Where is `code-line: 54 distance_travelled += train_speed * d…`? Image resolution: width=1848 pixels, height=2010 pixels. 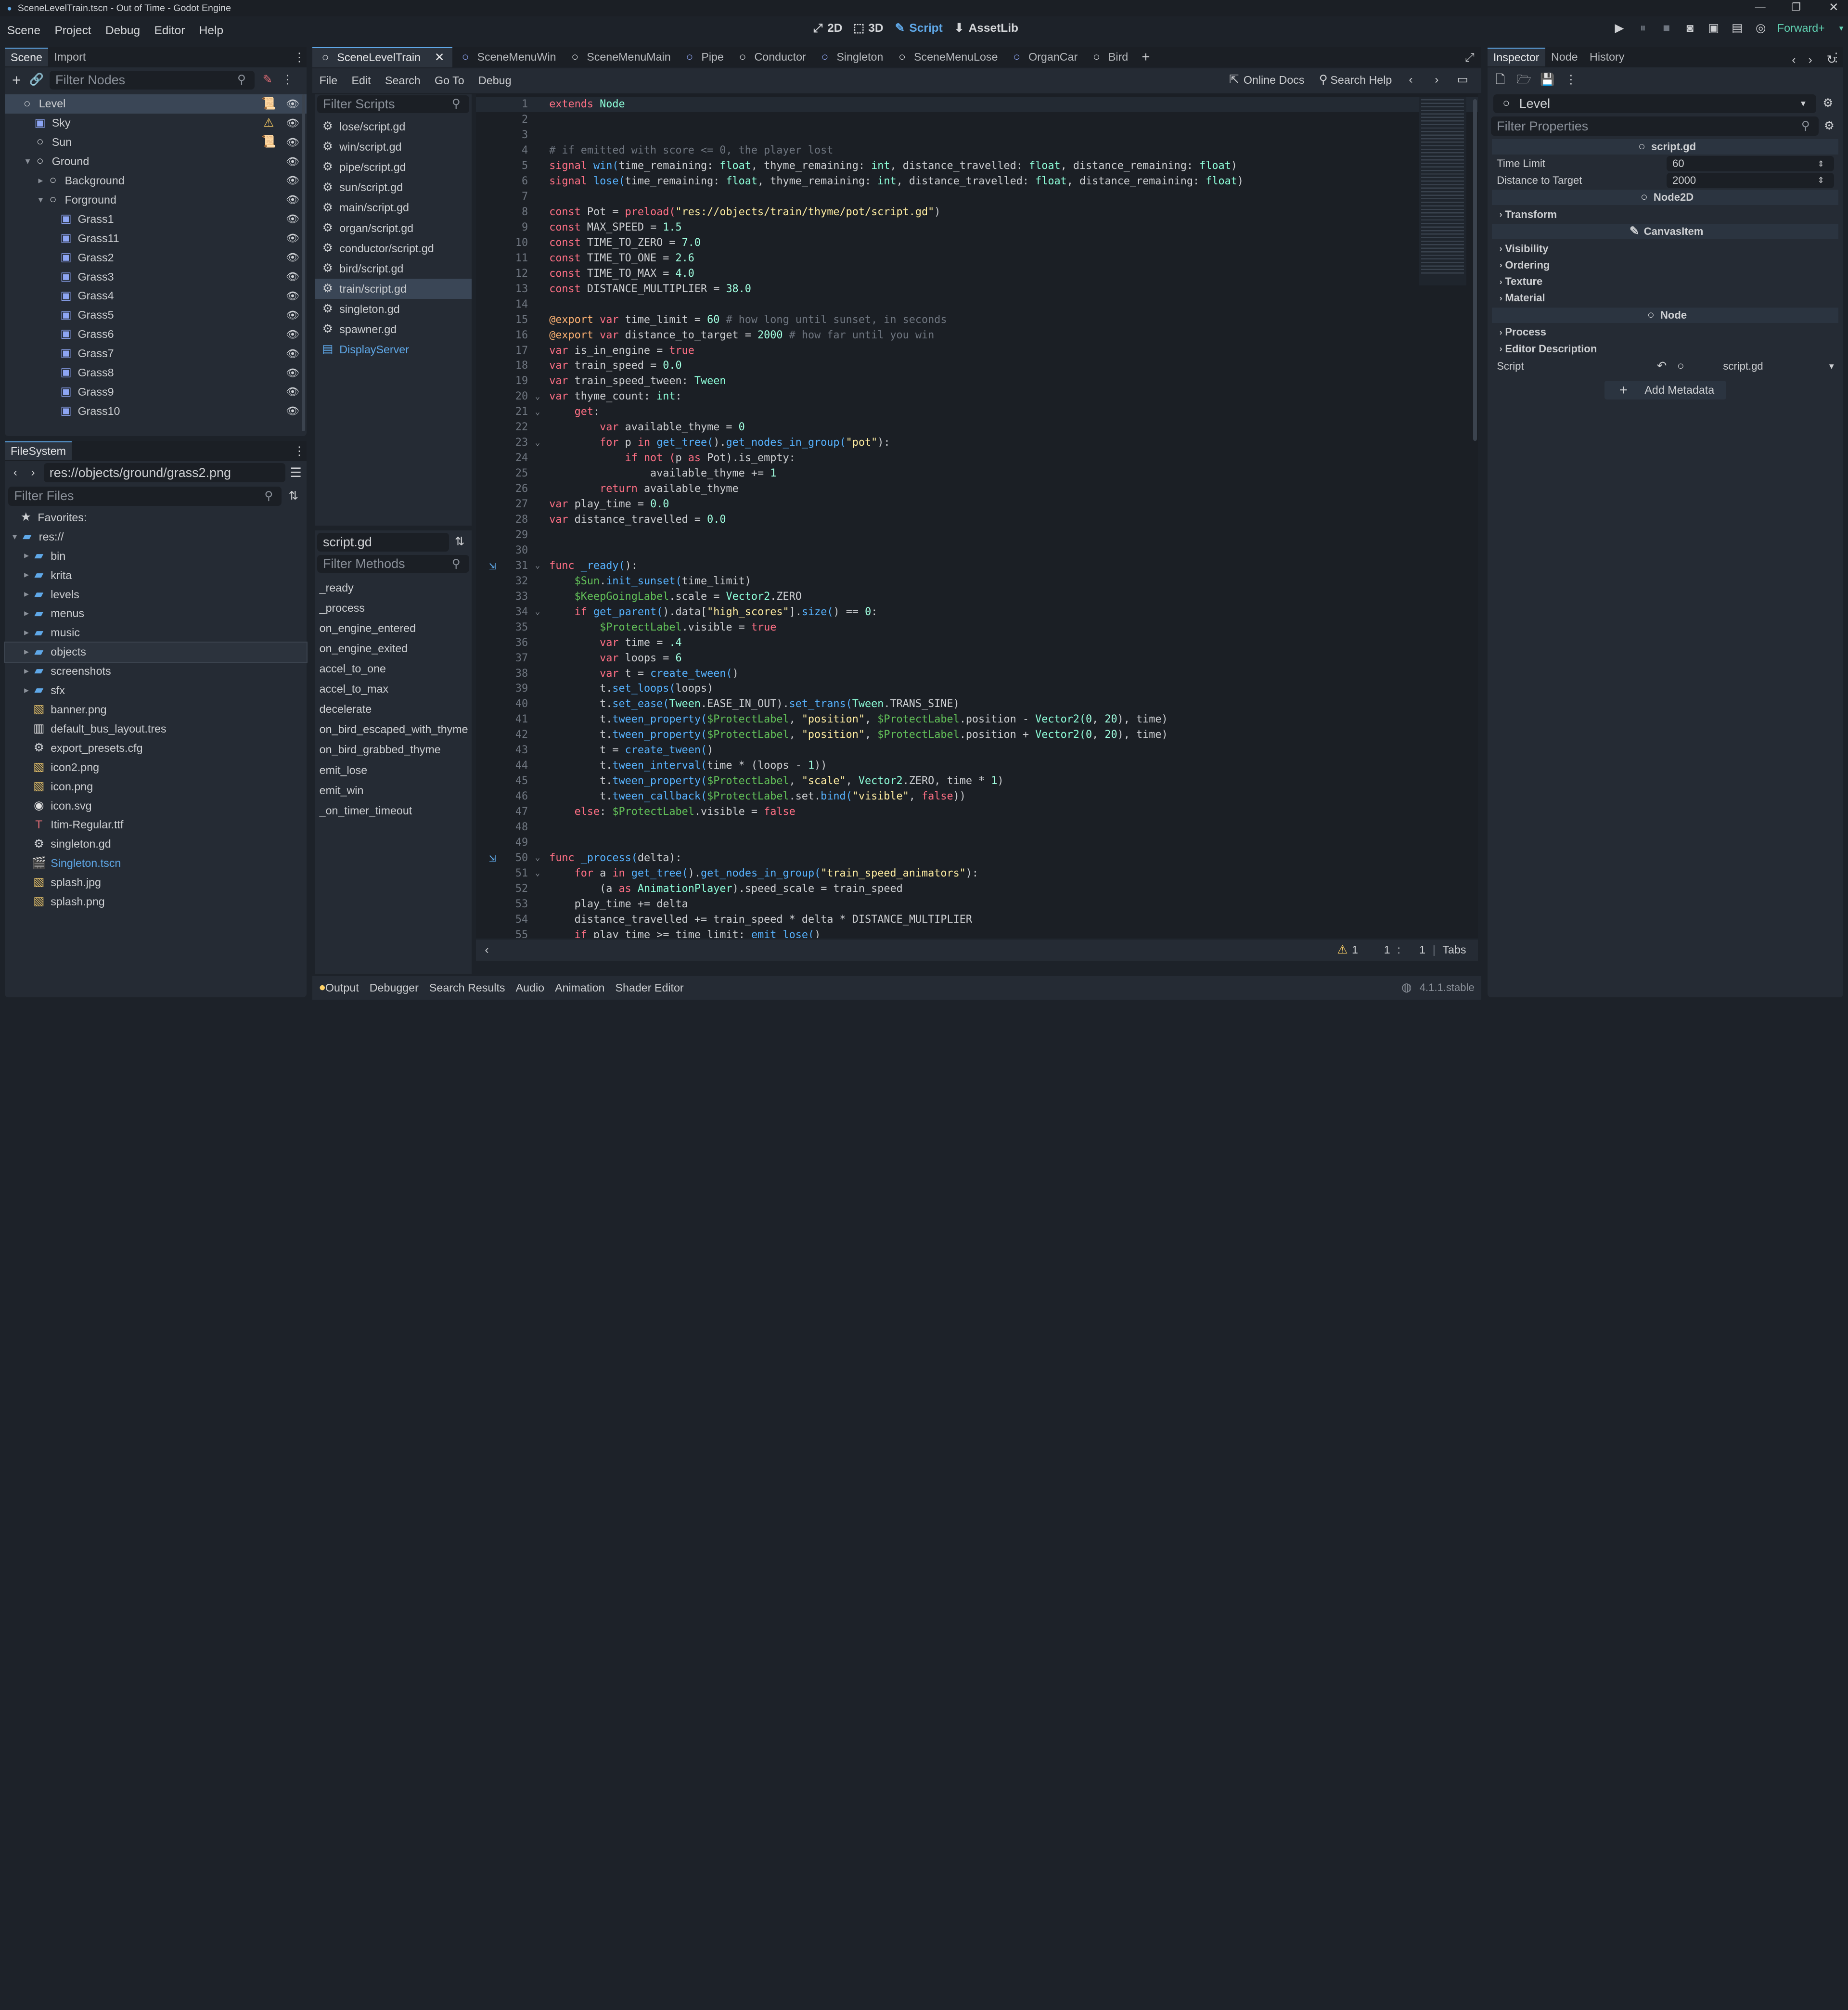
code-line: 54 distance_travelled += train_speed * d… is located at coordinates (977, 919).